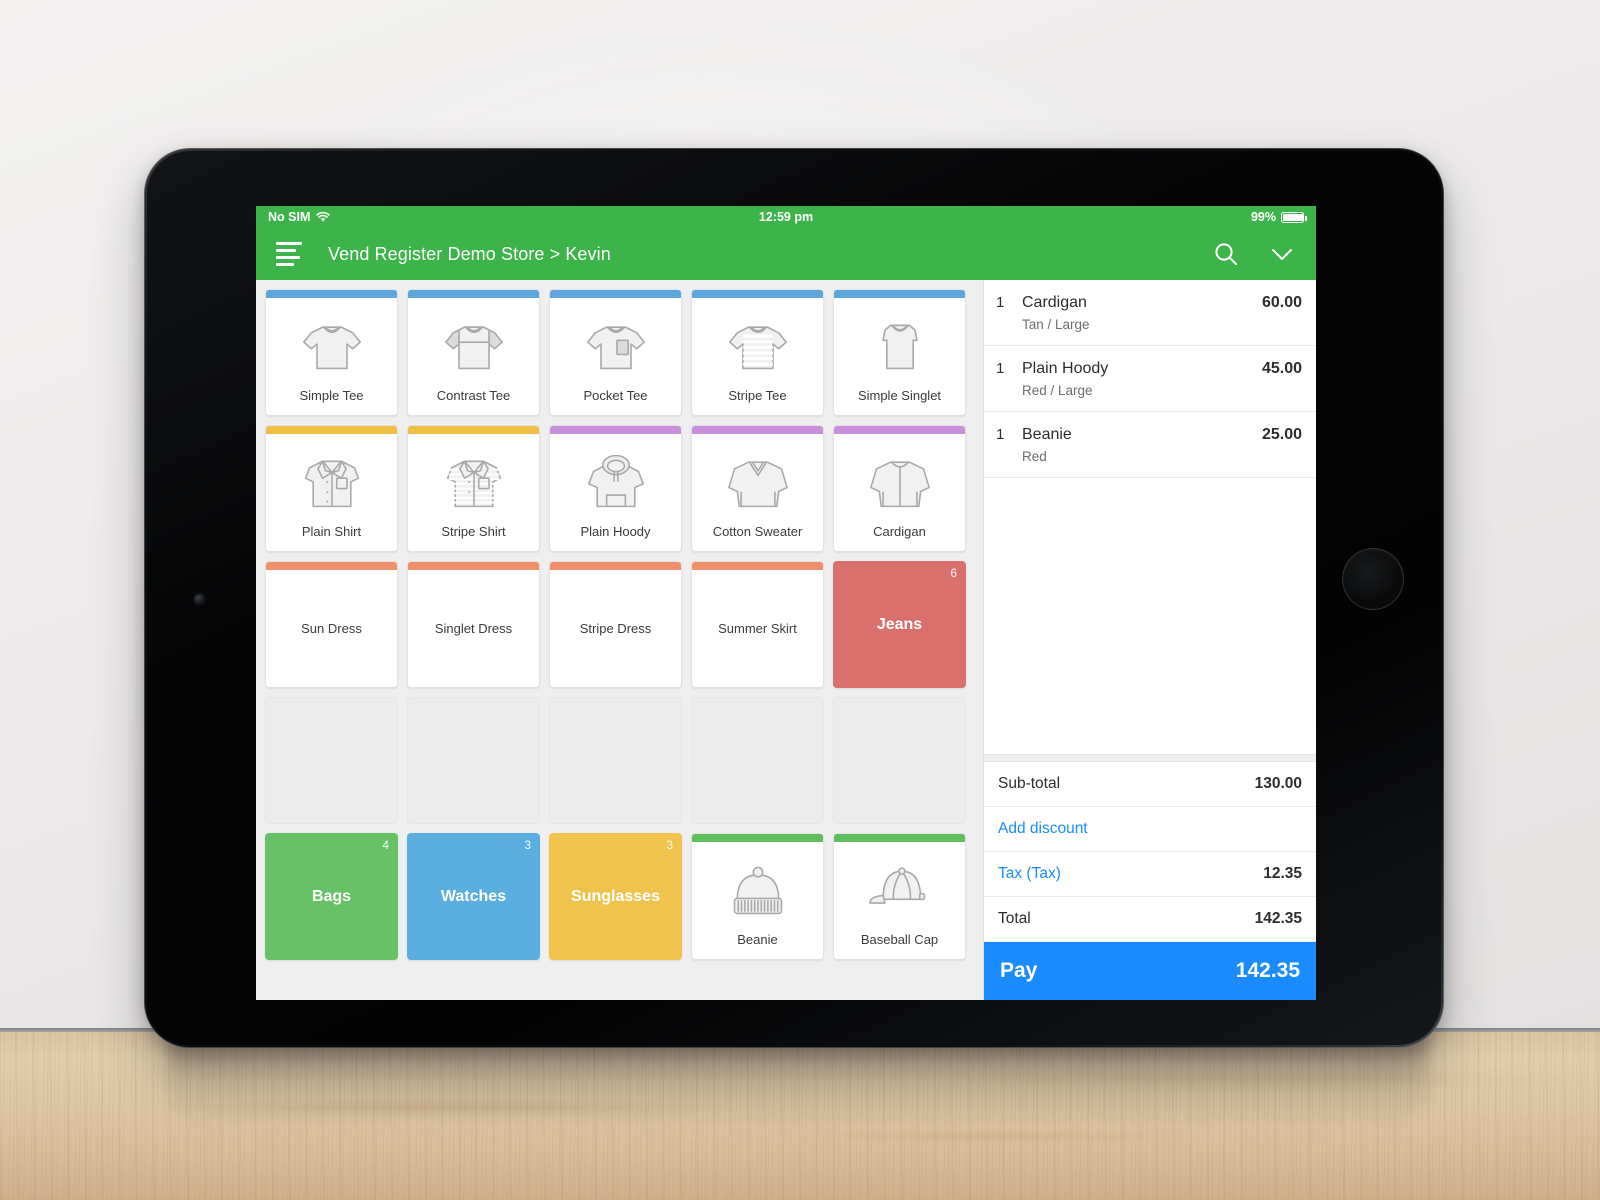  I want to click on product-tile: Plain Shirt, so click(331, 488).